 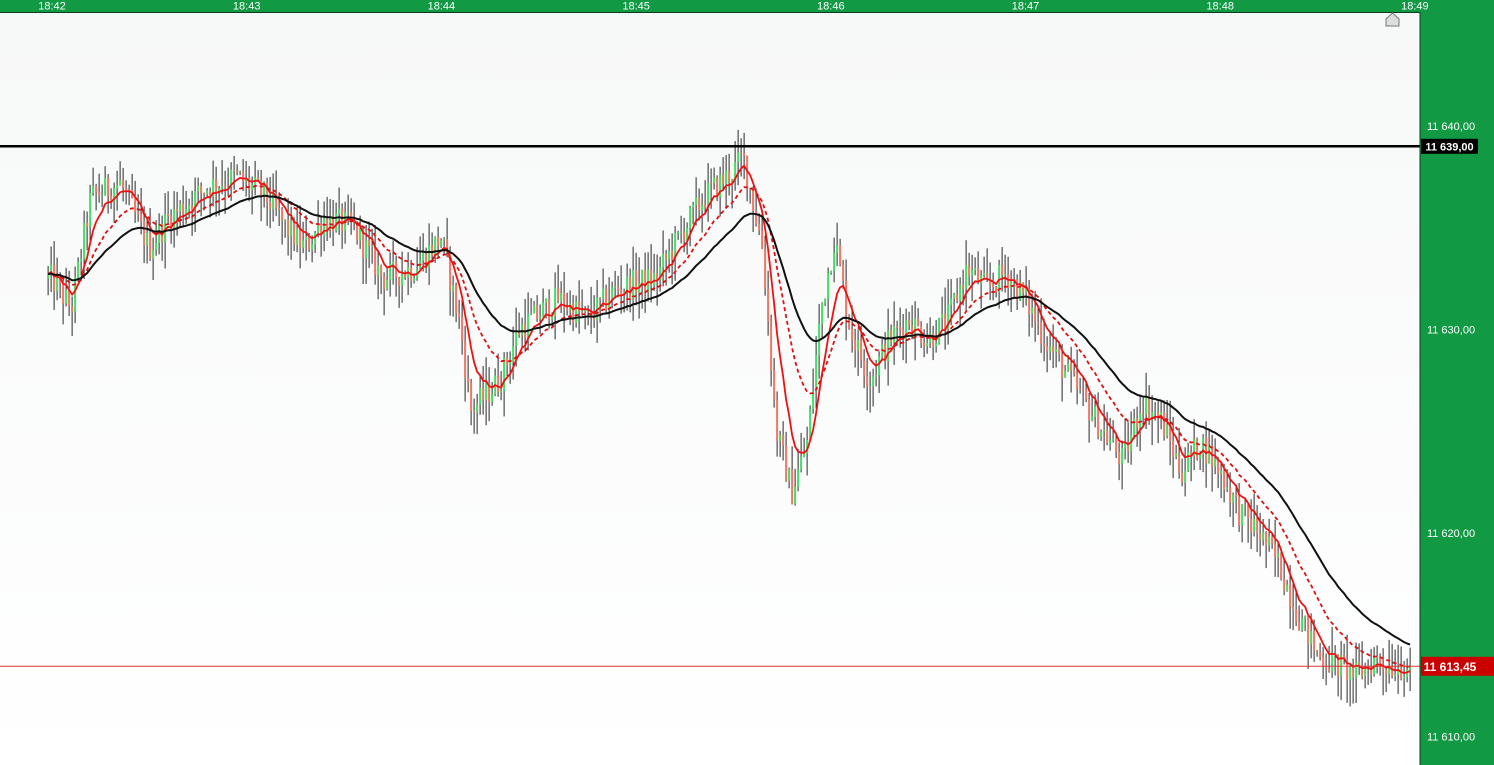 I want to click on level-price-tag: 11 639,00, so click(x=1449, y=146).